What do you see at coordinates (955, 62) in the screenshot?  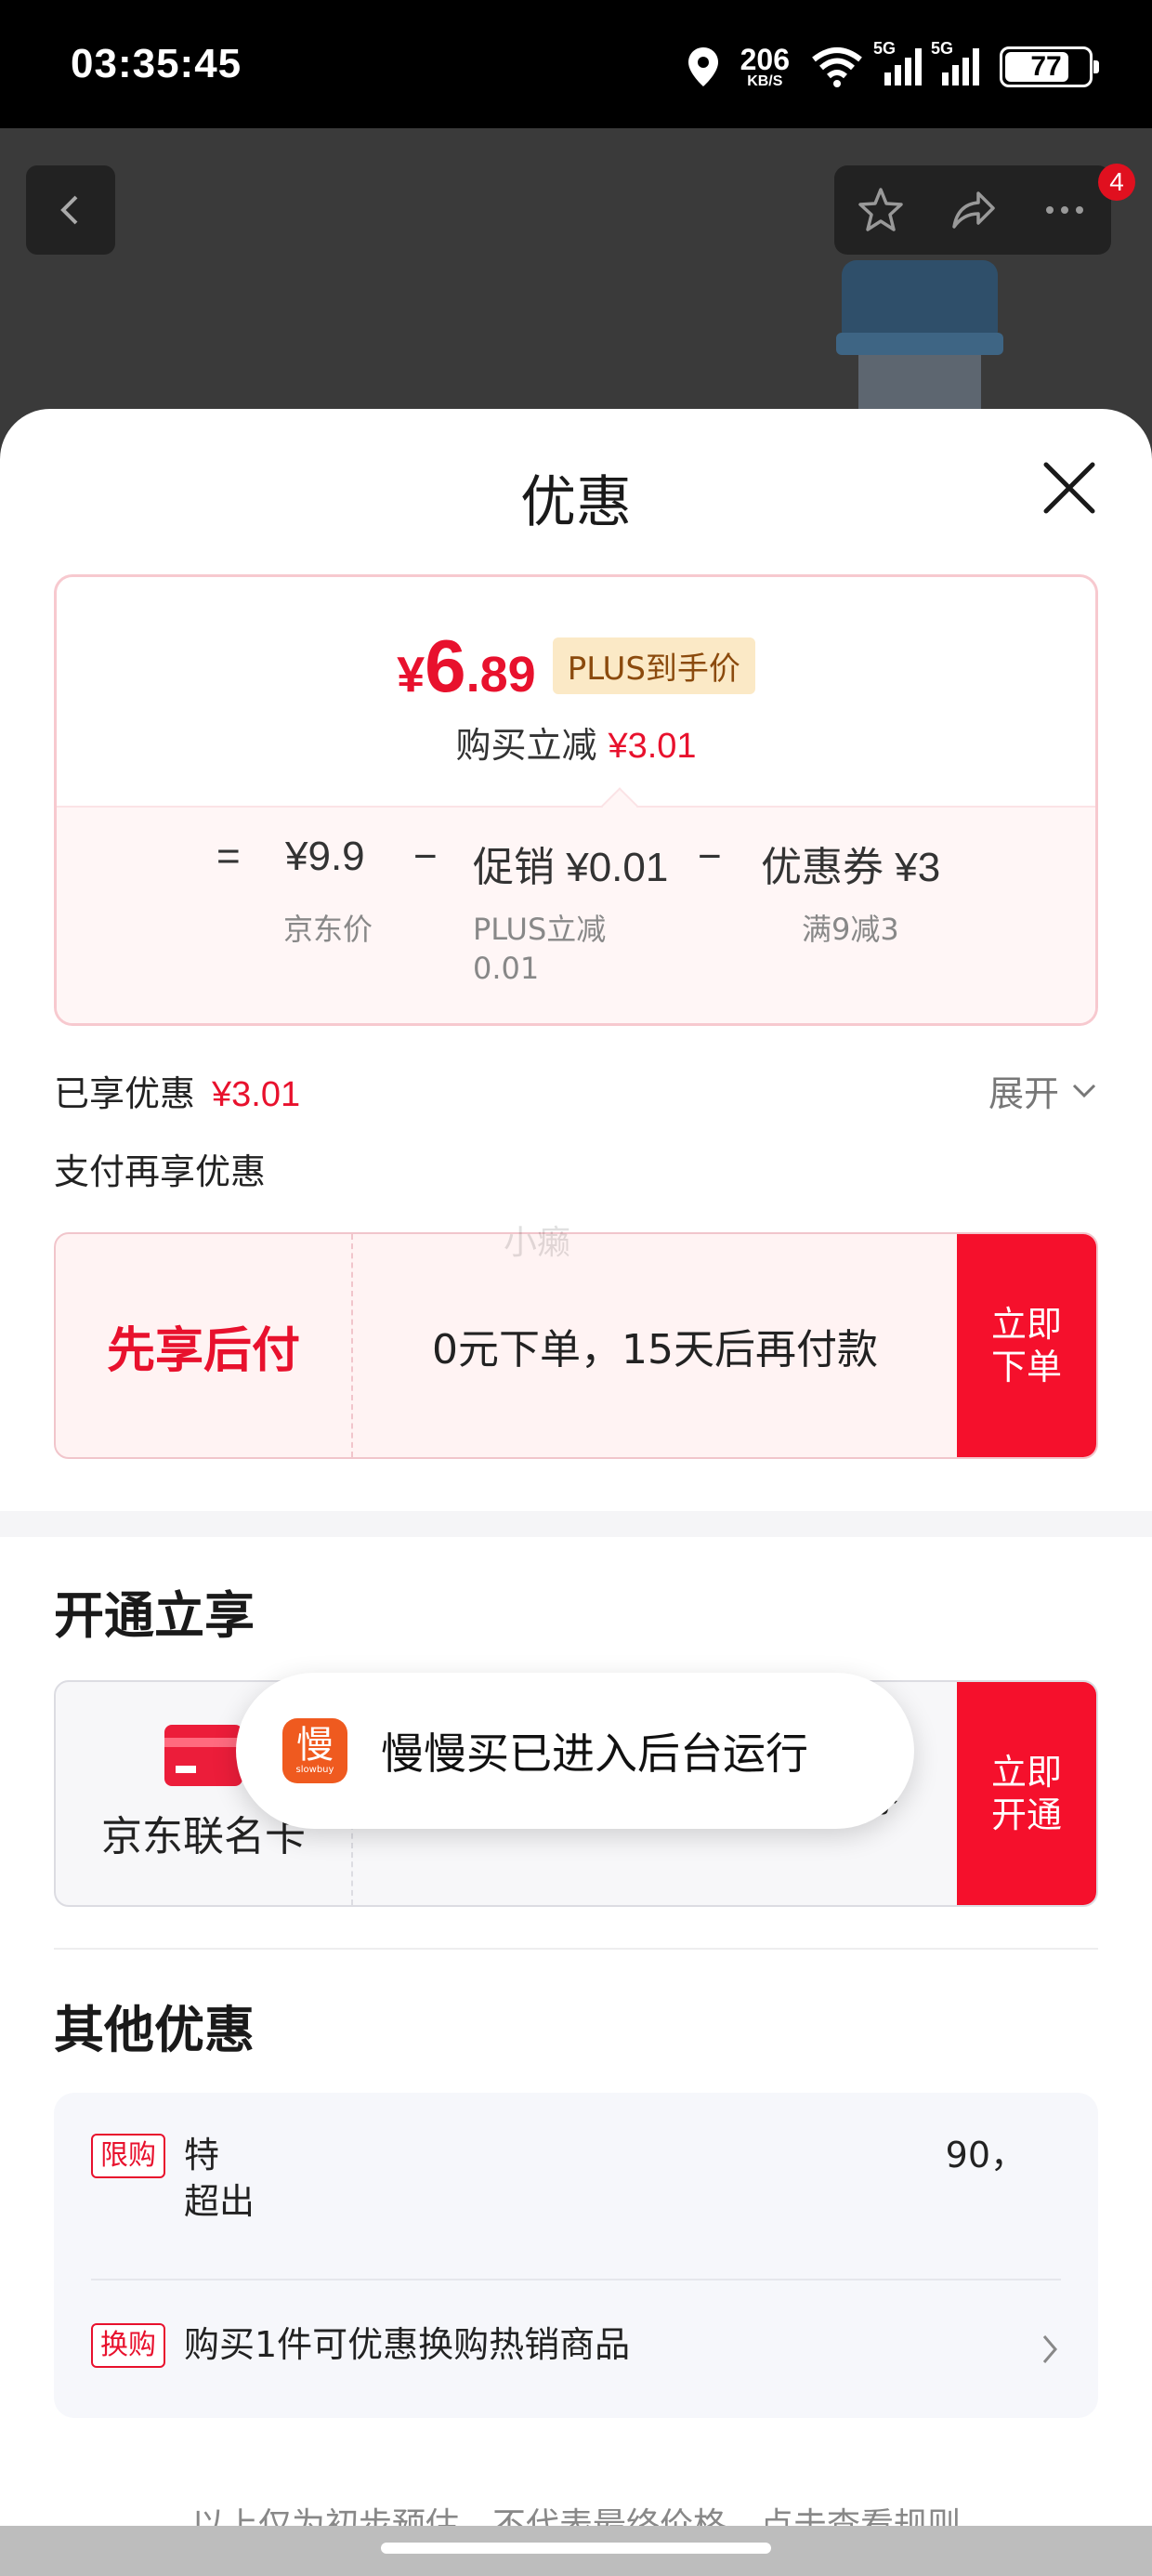 I see `signal-5g-2-icon: 5G` at bounding box center [955, 62].